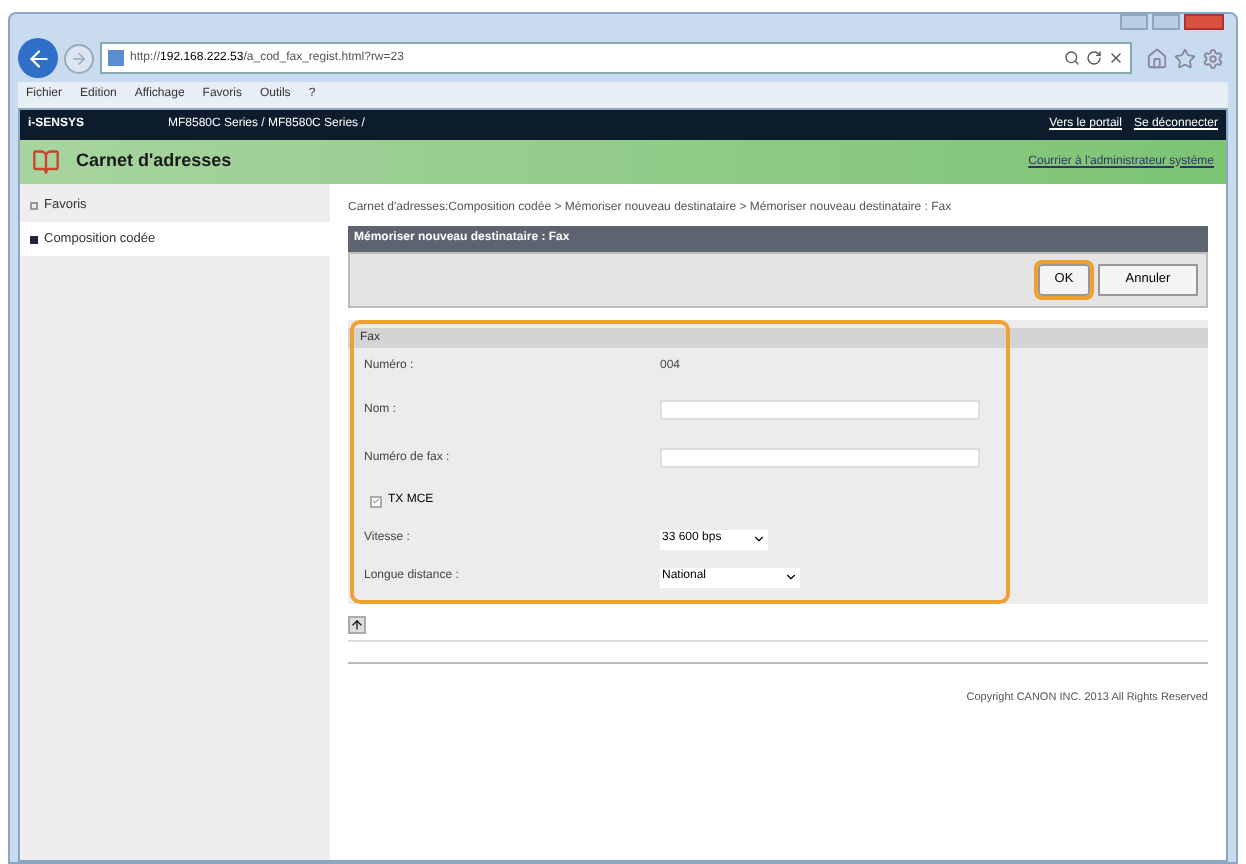 This screenshot has width=1246, height=864. I want to click on favorites-icon, so click(1185, 58).